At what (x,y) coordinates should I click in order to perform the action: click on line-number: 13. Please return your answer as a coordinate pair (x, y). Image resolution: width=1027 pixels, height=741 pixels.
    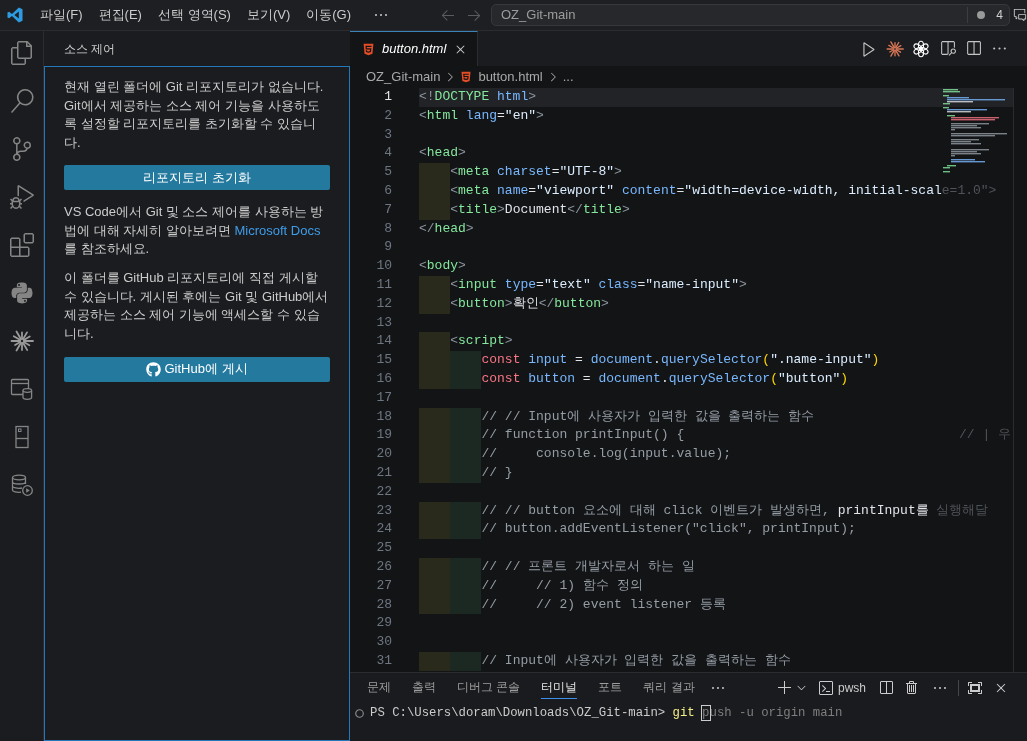
    Looking at the image, I should click on (383, 322).